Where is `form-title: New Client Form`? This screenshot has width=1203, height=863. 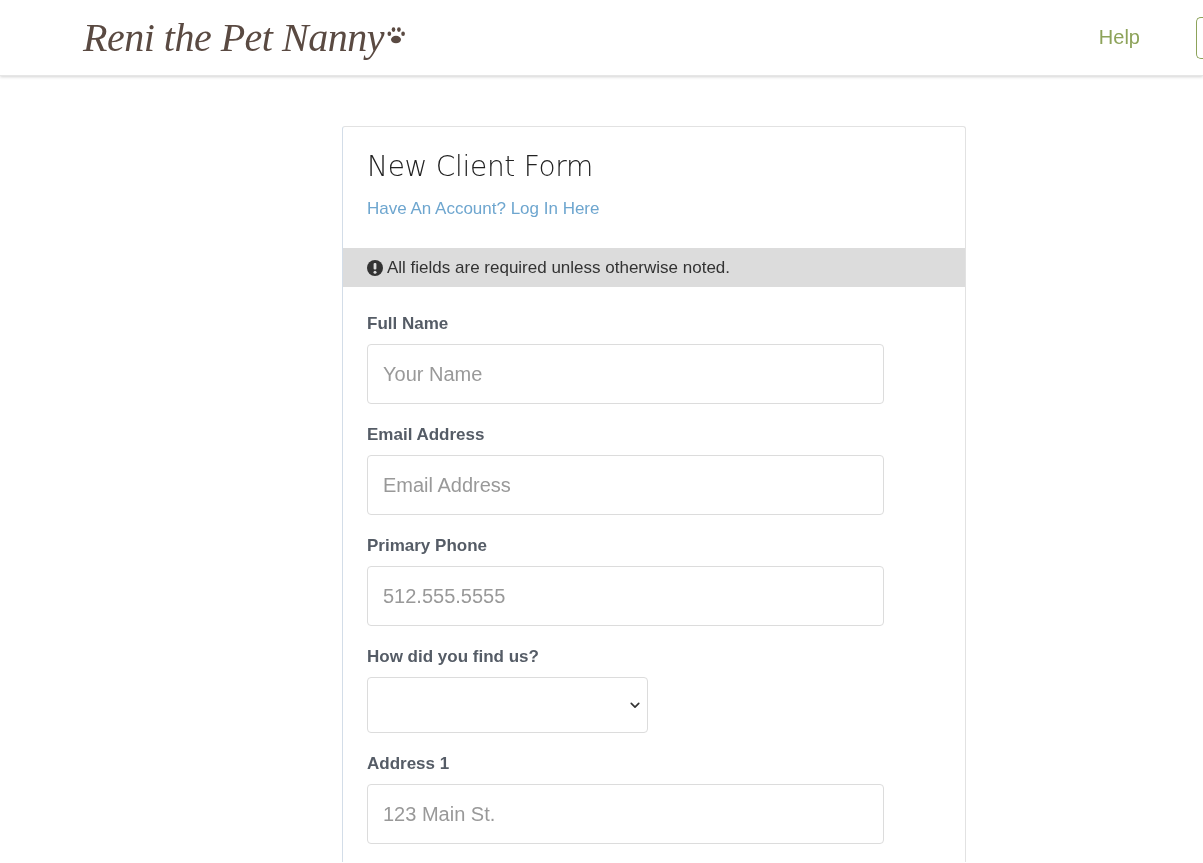
form-title: New Client Form is located at coordinates (480, 167).